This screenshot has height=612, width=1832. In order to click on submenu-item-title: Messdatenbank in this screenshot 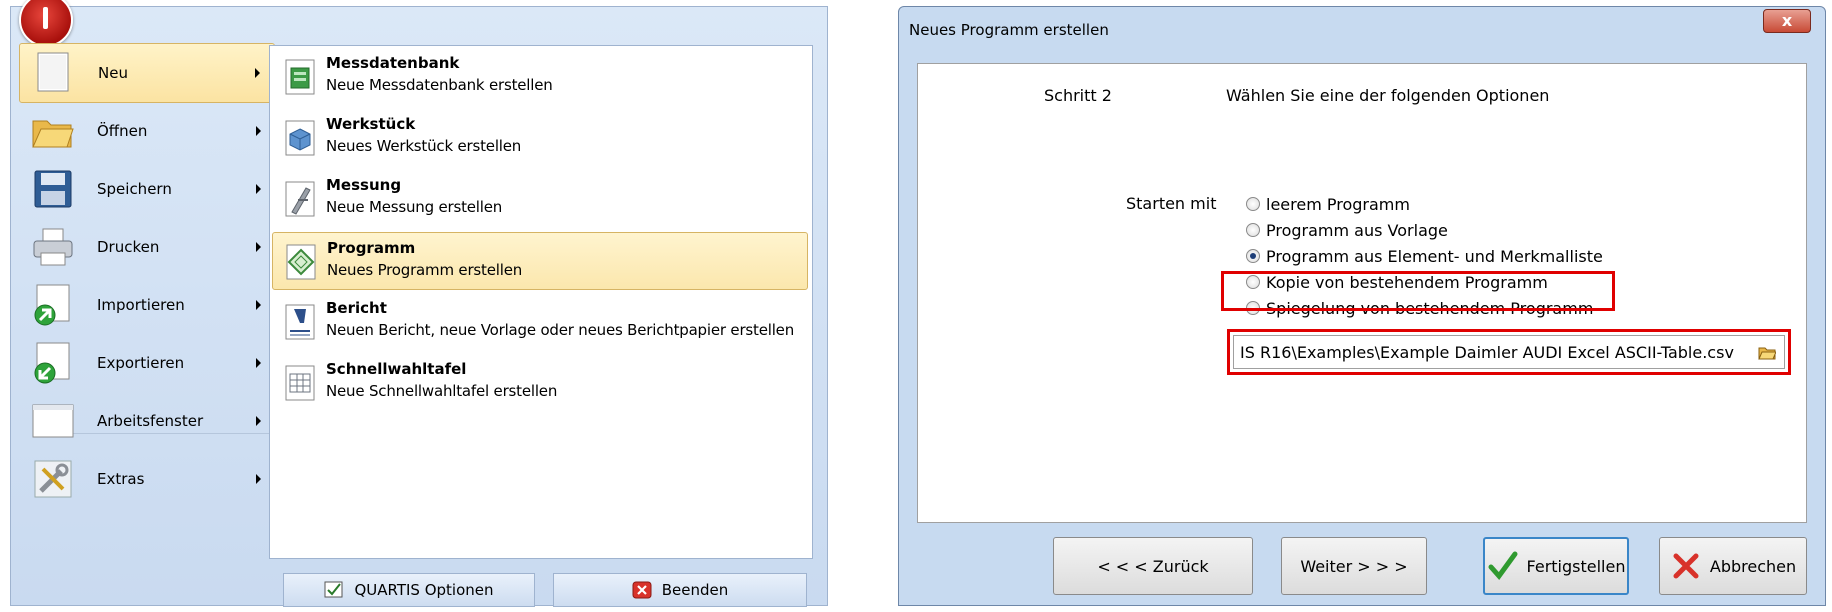, I will do `click(393, 63)`.